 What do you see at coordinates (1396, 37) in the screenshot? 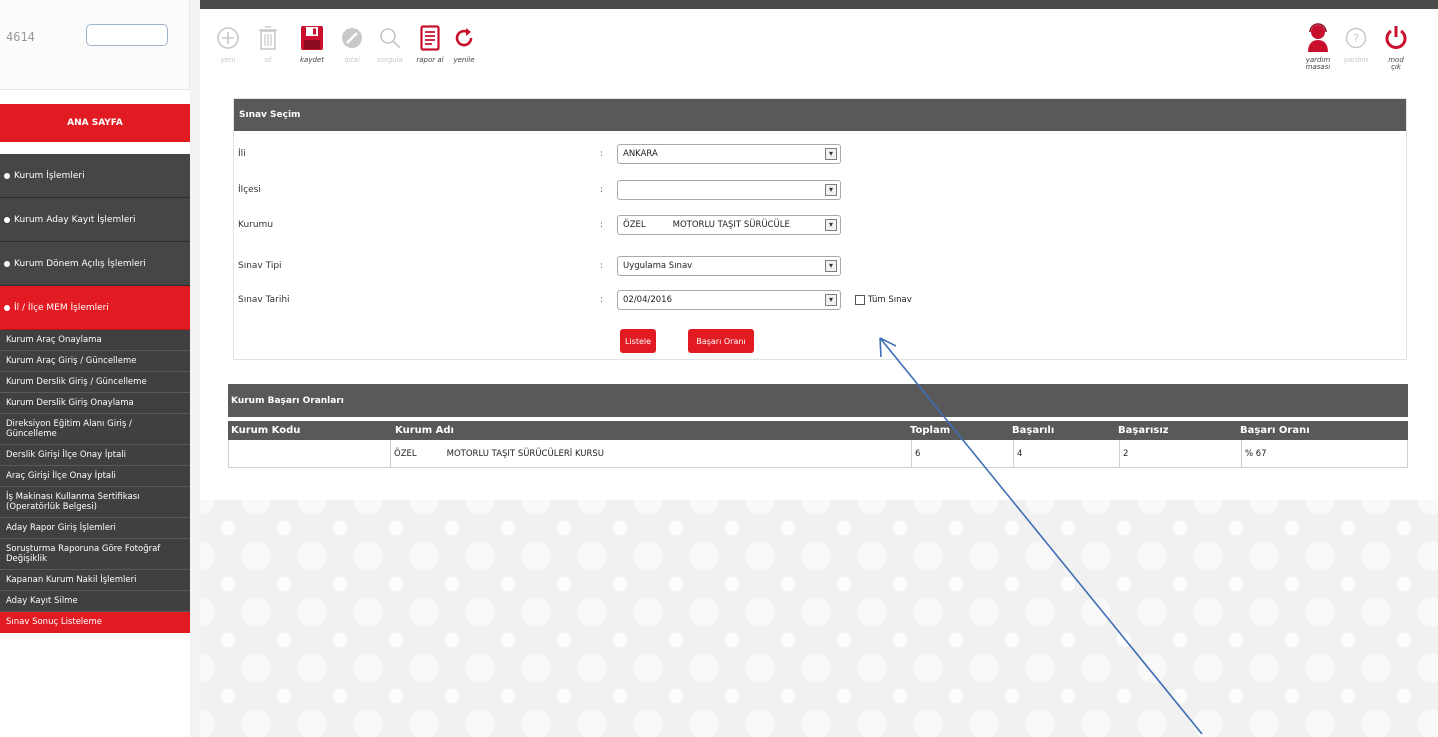
I see `power-icon` at bounding box center [1396, 37].